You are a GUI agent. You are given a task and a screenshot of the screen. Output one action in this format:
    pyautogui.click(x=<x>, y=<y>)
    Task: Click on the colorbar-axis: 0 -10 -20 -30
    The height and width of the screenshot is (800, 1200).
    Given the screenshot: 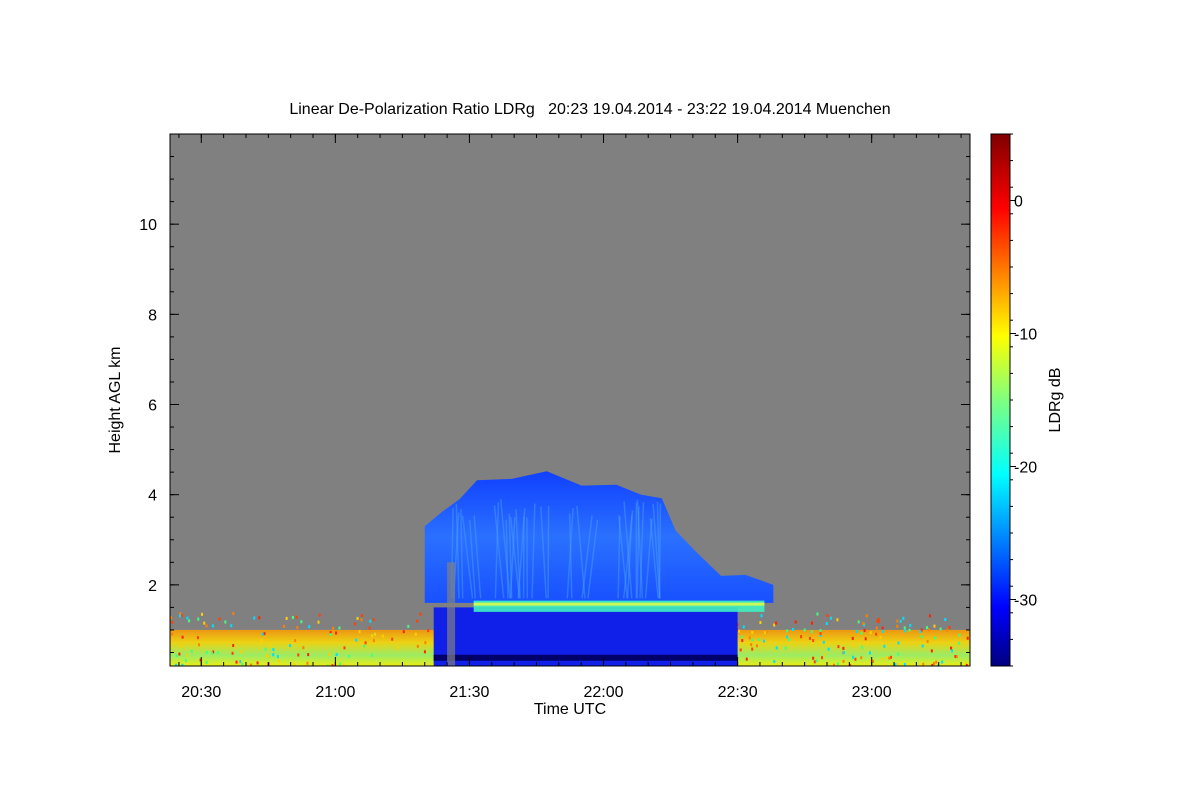 What is the action you would take?
    pyautogui.click(x=1023, y=400)
    